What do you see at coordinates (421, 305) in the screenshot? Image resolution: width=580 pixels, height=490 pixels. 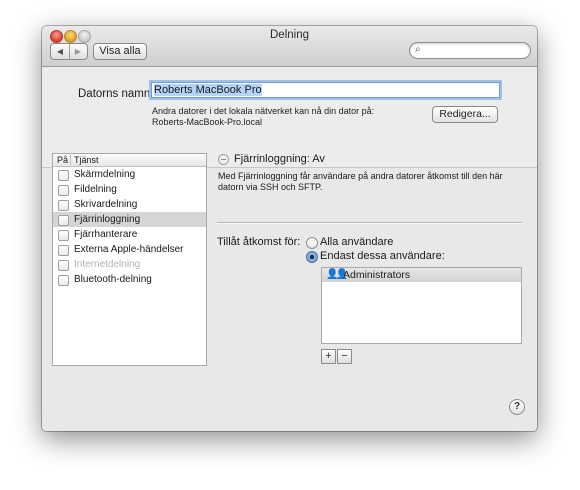 I see `allowed-users-list: 👤👤 Administrators` at bounding box center [421, 305].